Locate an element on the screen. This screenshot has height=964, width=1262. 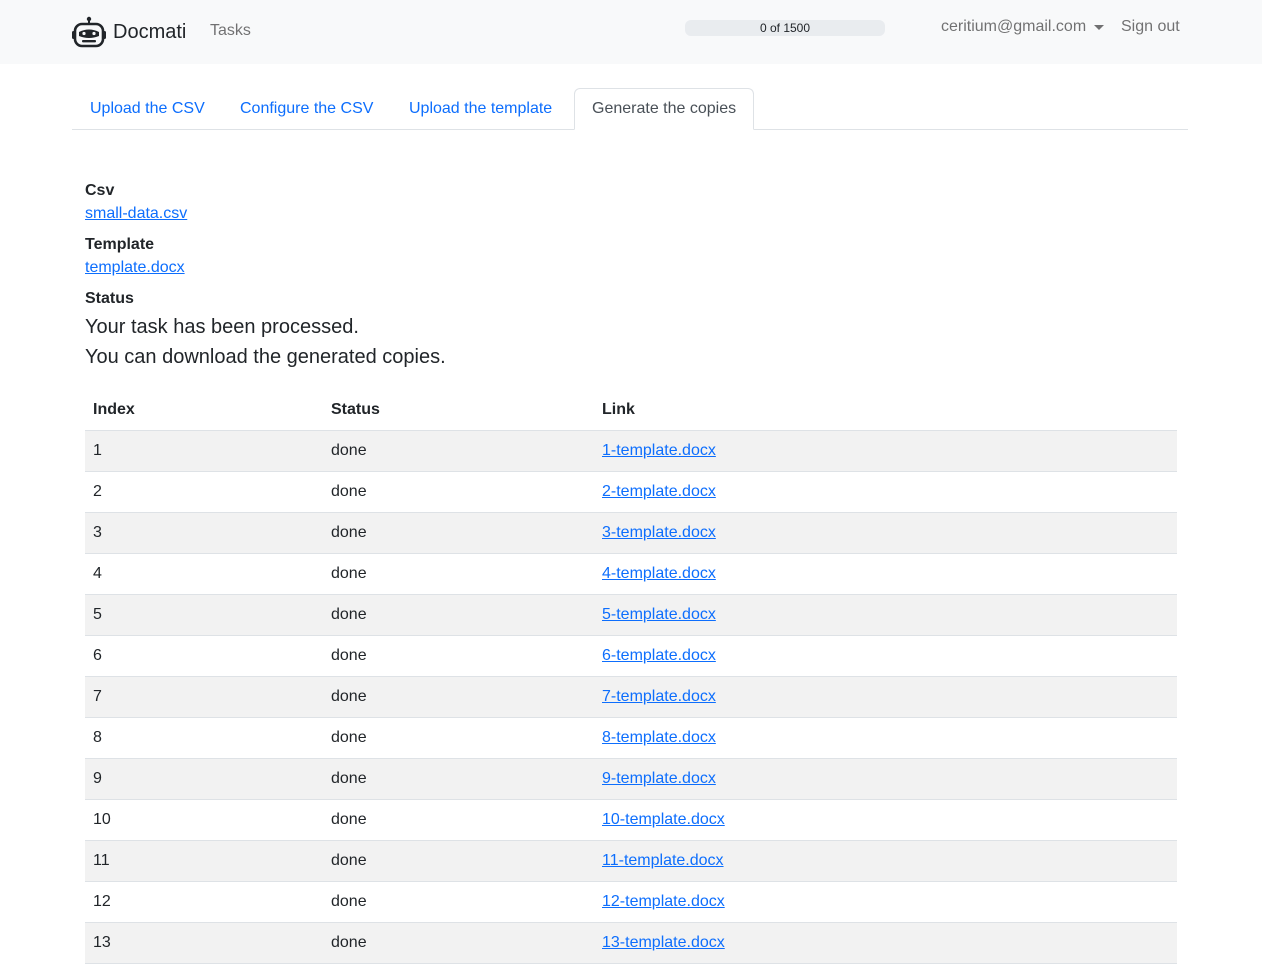
brand-name: Docmati is located at coordinates (150, 31).